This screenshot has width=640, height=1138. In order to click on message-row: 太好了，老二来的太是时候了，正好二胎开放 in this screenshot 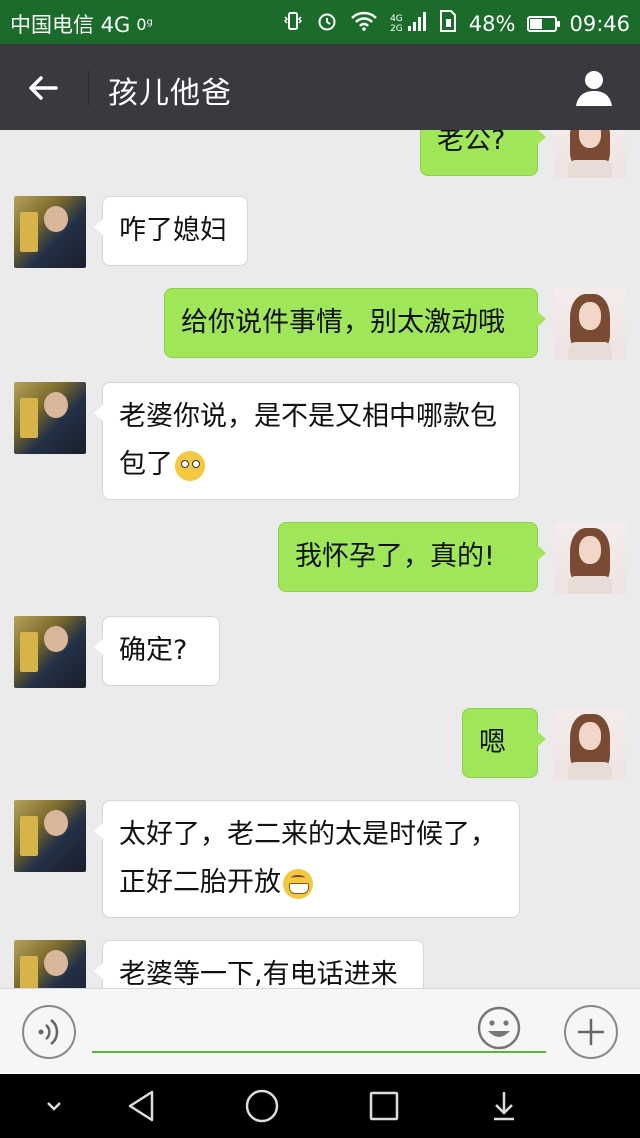, I will do `click(320, 860)`.